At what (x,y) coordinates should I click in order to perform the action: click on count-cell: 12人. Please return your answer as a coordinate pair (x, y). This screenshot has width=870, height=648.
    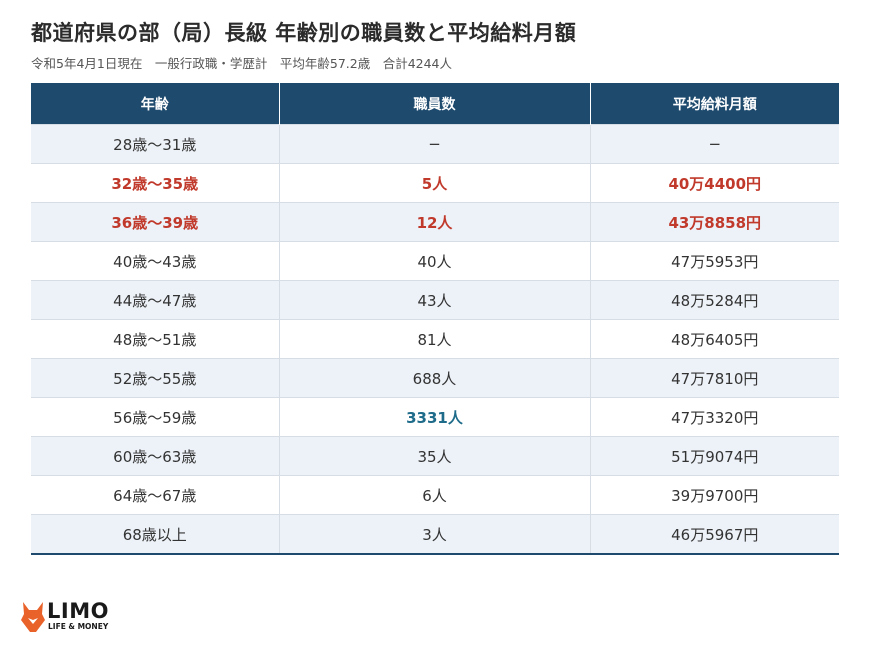
    Looking at the image, I should click on (434, 222).